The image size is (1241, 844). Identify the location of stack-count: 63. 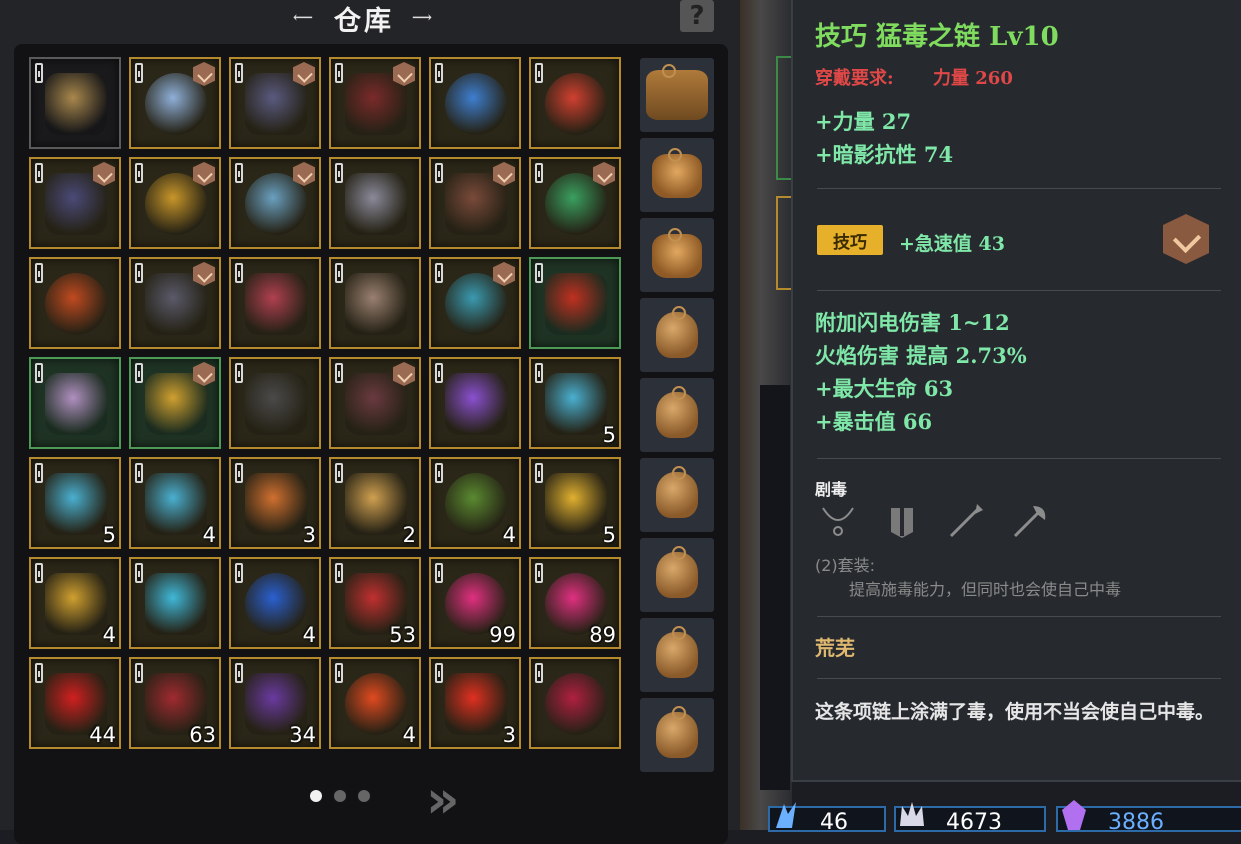
(202, 735).